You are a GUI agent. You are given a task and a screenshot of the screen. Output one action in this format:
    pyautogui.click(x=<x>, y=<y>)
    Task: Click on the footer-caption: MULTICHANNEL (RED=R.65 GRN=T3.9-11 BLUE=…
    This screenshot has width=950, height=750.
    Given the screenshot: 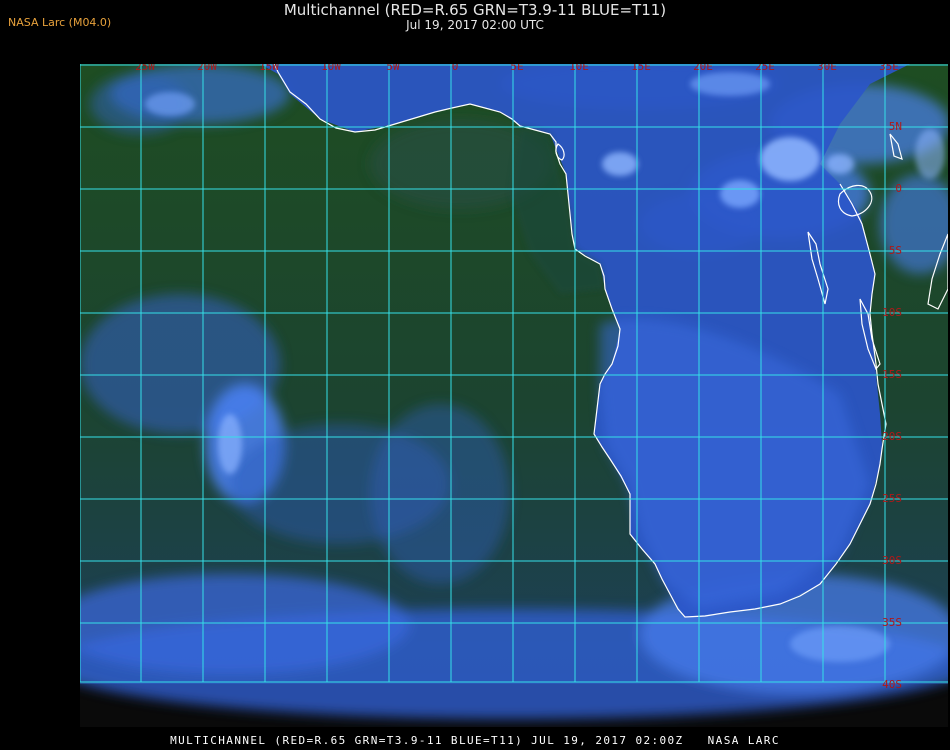 What is the action you would take?
    pyautogui.click(x=475, y=740)
    